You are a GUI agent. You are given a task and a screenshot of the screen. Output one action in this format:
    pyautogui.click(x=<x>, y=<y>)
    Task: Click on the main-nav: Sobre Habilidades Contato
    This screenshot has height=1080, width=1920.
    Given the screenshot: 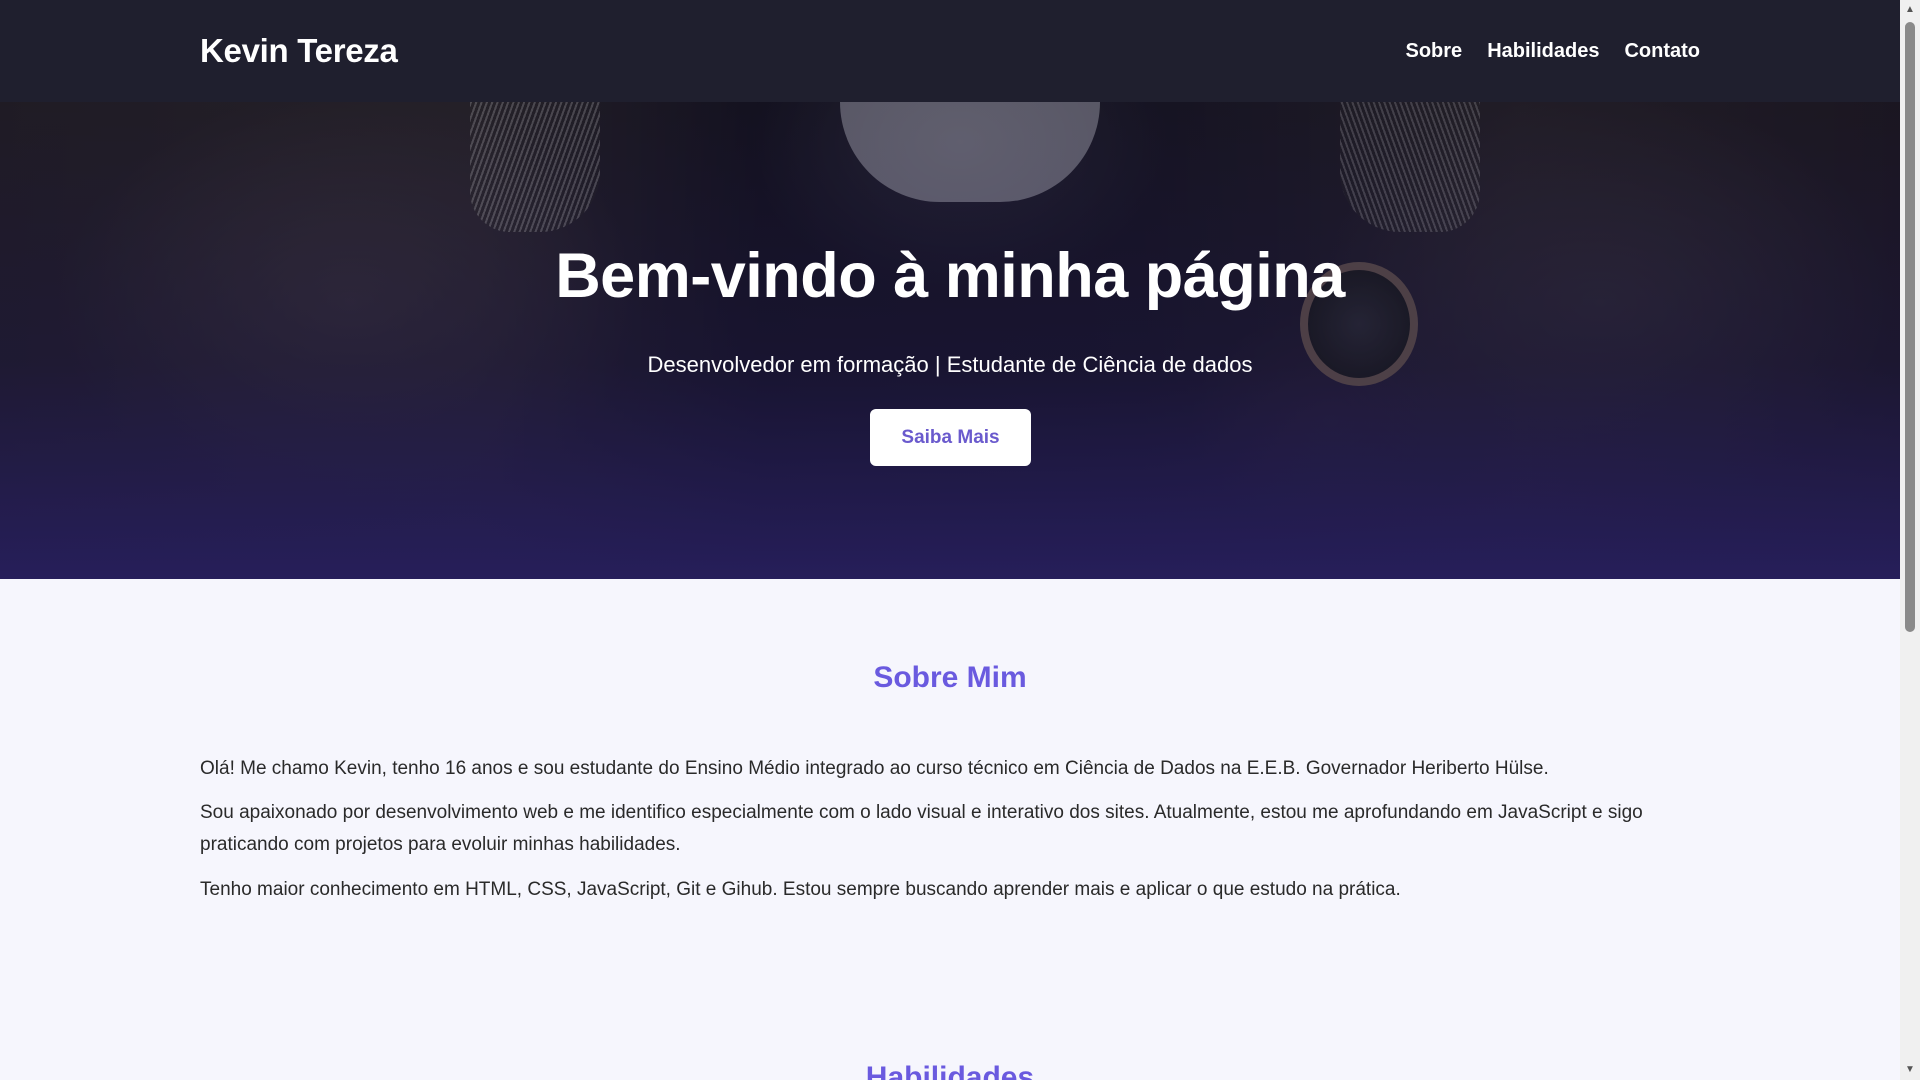 What is the action you would take?
    pyautogui.click(x=1553, y=51)
    